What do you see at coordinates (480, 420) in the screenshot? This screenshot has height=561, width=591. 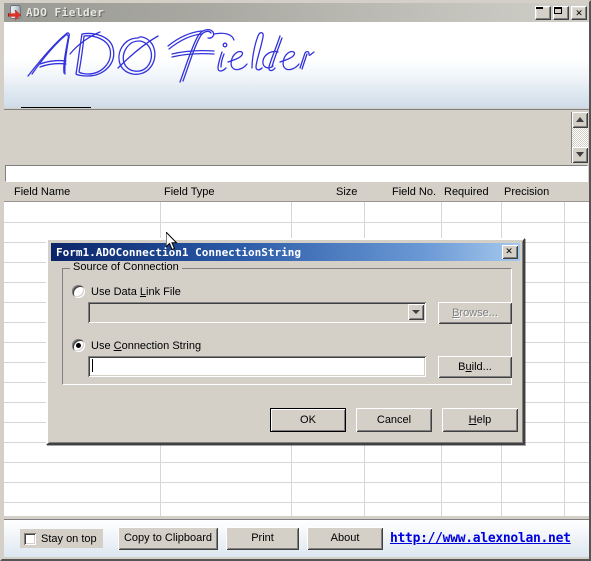 I see `help-button: Help` at bounding box center [480, 420].